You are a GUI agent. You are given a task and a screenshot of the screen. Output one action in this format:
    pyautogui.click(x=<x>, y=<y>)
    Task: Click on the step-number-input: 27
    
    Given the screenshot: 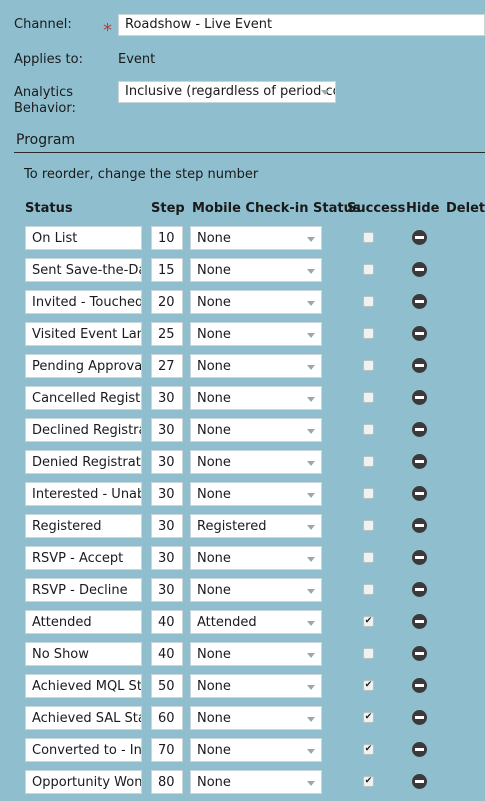 What is the action you would take?
    pyautogui.click(x=167, y=366)
    